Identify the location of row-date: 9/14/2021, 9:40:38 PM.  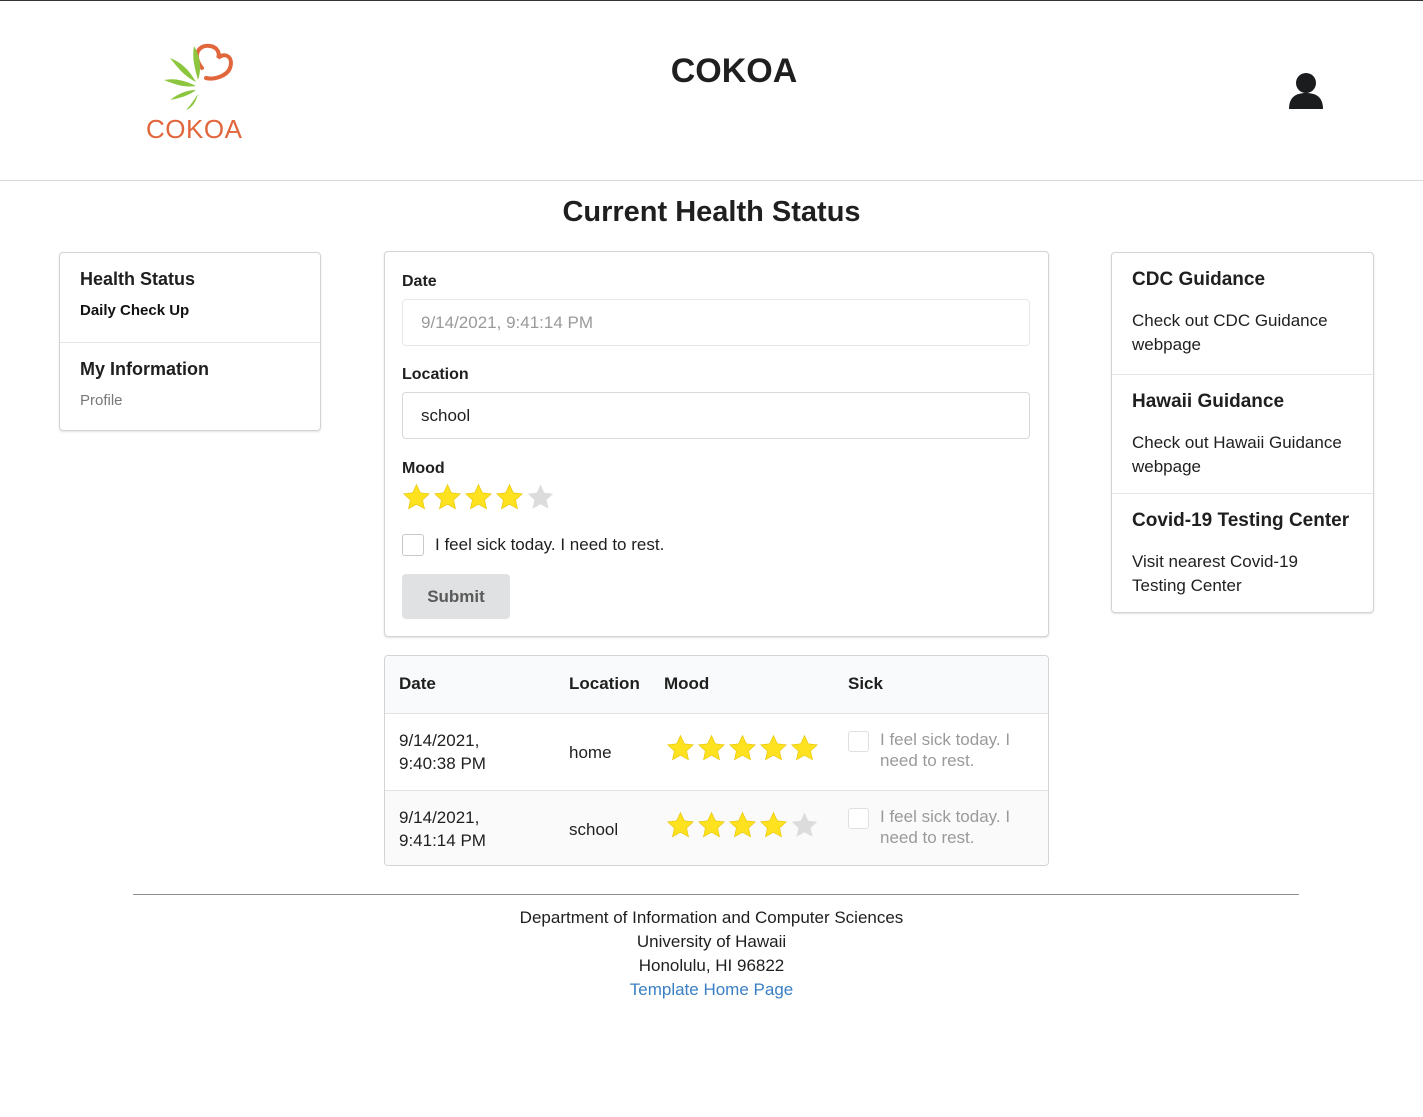
(442, 752).